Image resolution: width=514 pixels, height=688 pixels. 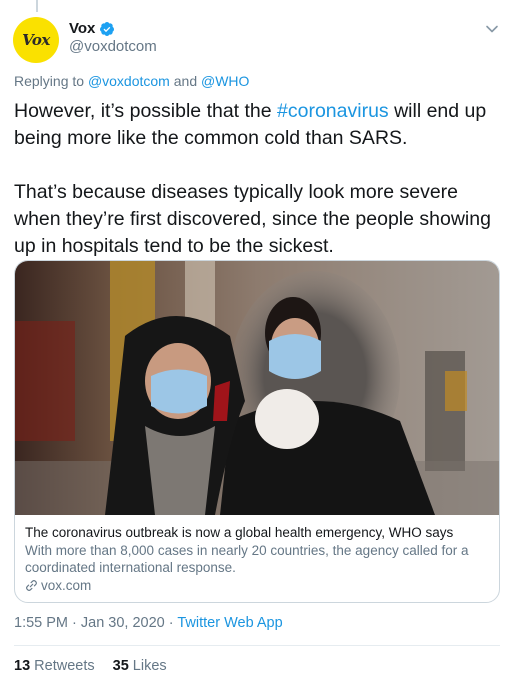 I want to click on verified-badge-icon, so click(x=107, y=28).